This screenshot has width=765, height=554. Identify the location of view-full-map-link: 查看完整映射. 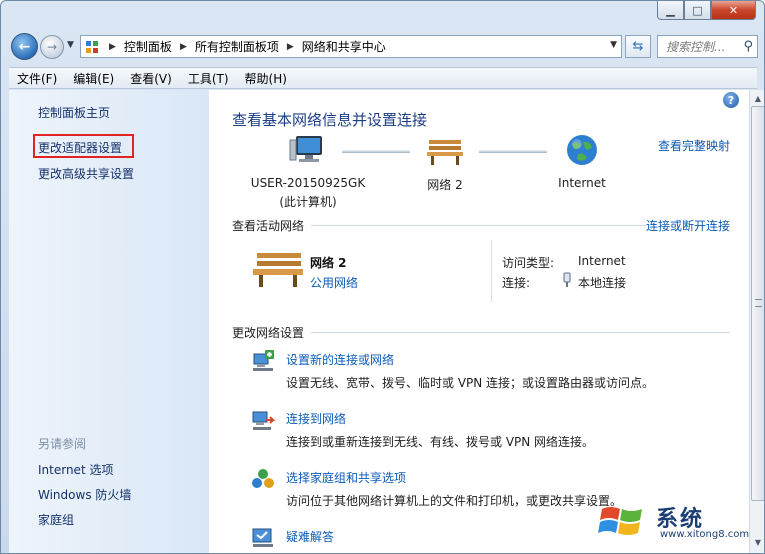
(694, 145).